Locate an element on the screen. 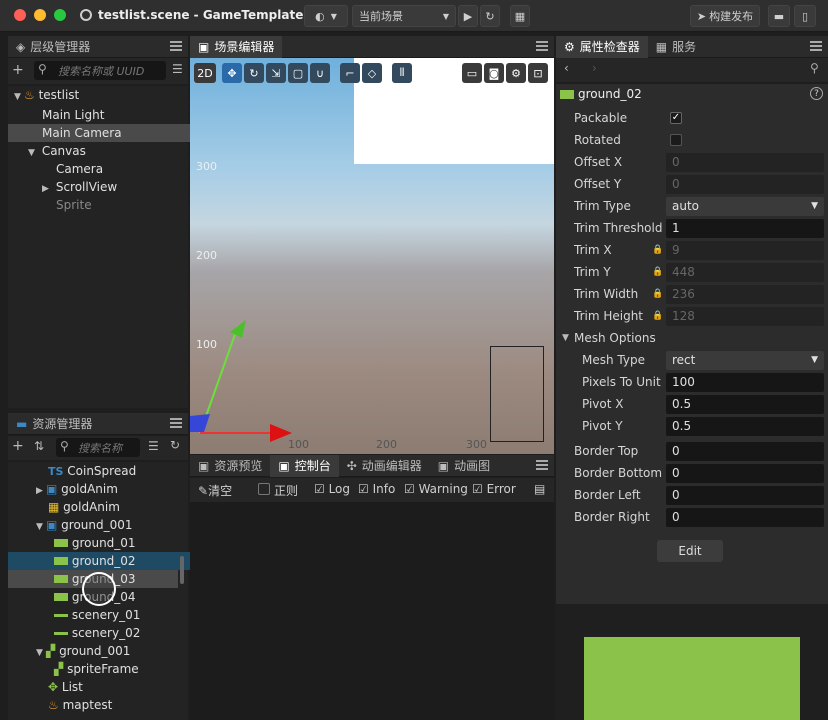  asset-scenery-02: scenery_02 is located at coordinates (102, 633).